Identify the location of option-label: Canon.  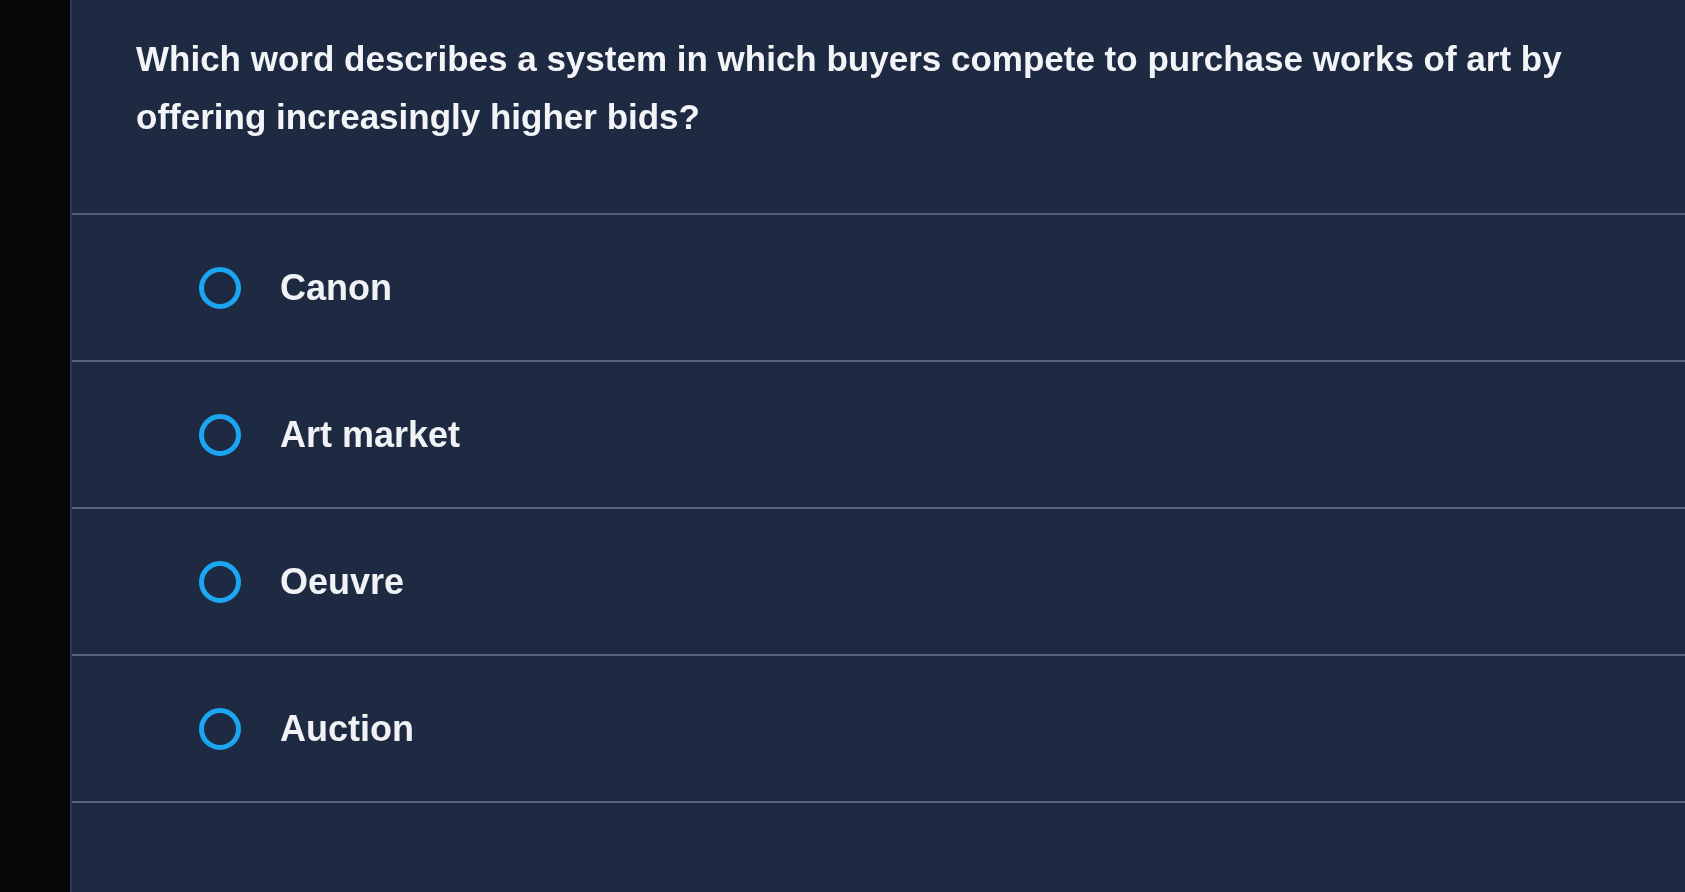
(336, 287).